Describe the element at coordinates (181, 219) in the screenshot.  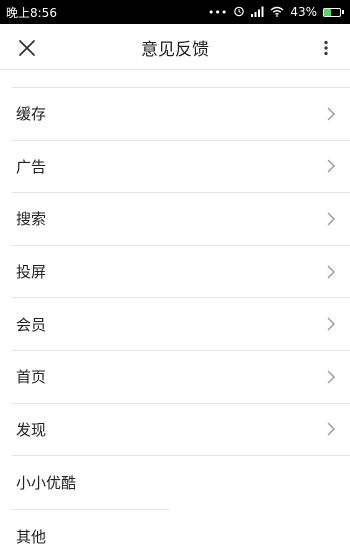
I see `list-item-search: 搜索` at that location.